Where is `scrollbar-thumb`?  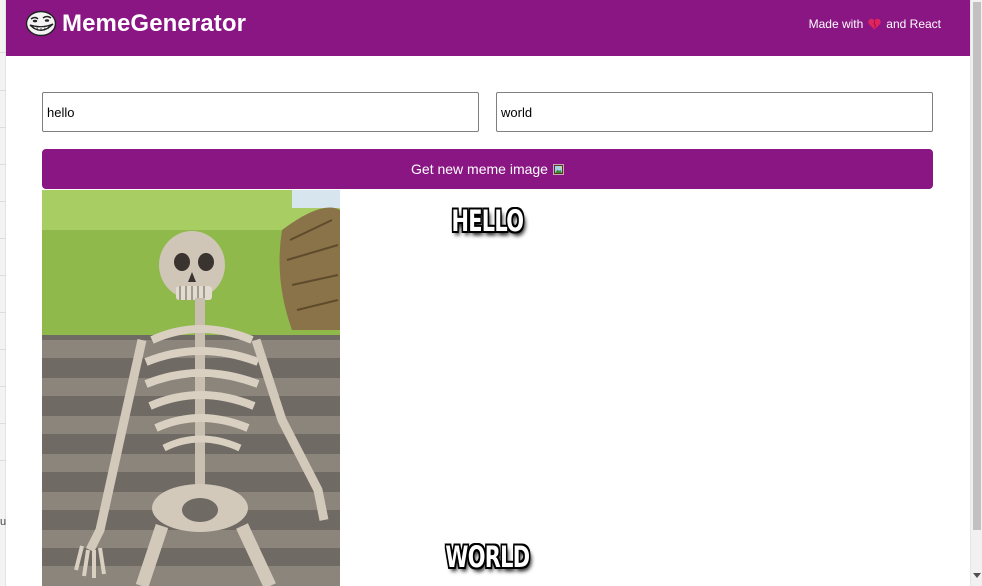 scrollbar-thumb is located at coordinates (977, 266).